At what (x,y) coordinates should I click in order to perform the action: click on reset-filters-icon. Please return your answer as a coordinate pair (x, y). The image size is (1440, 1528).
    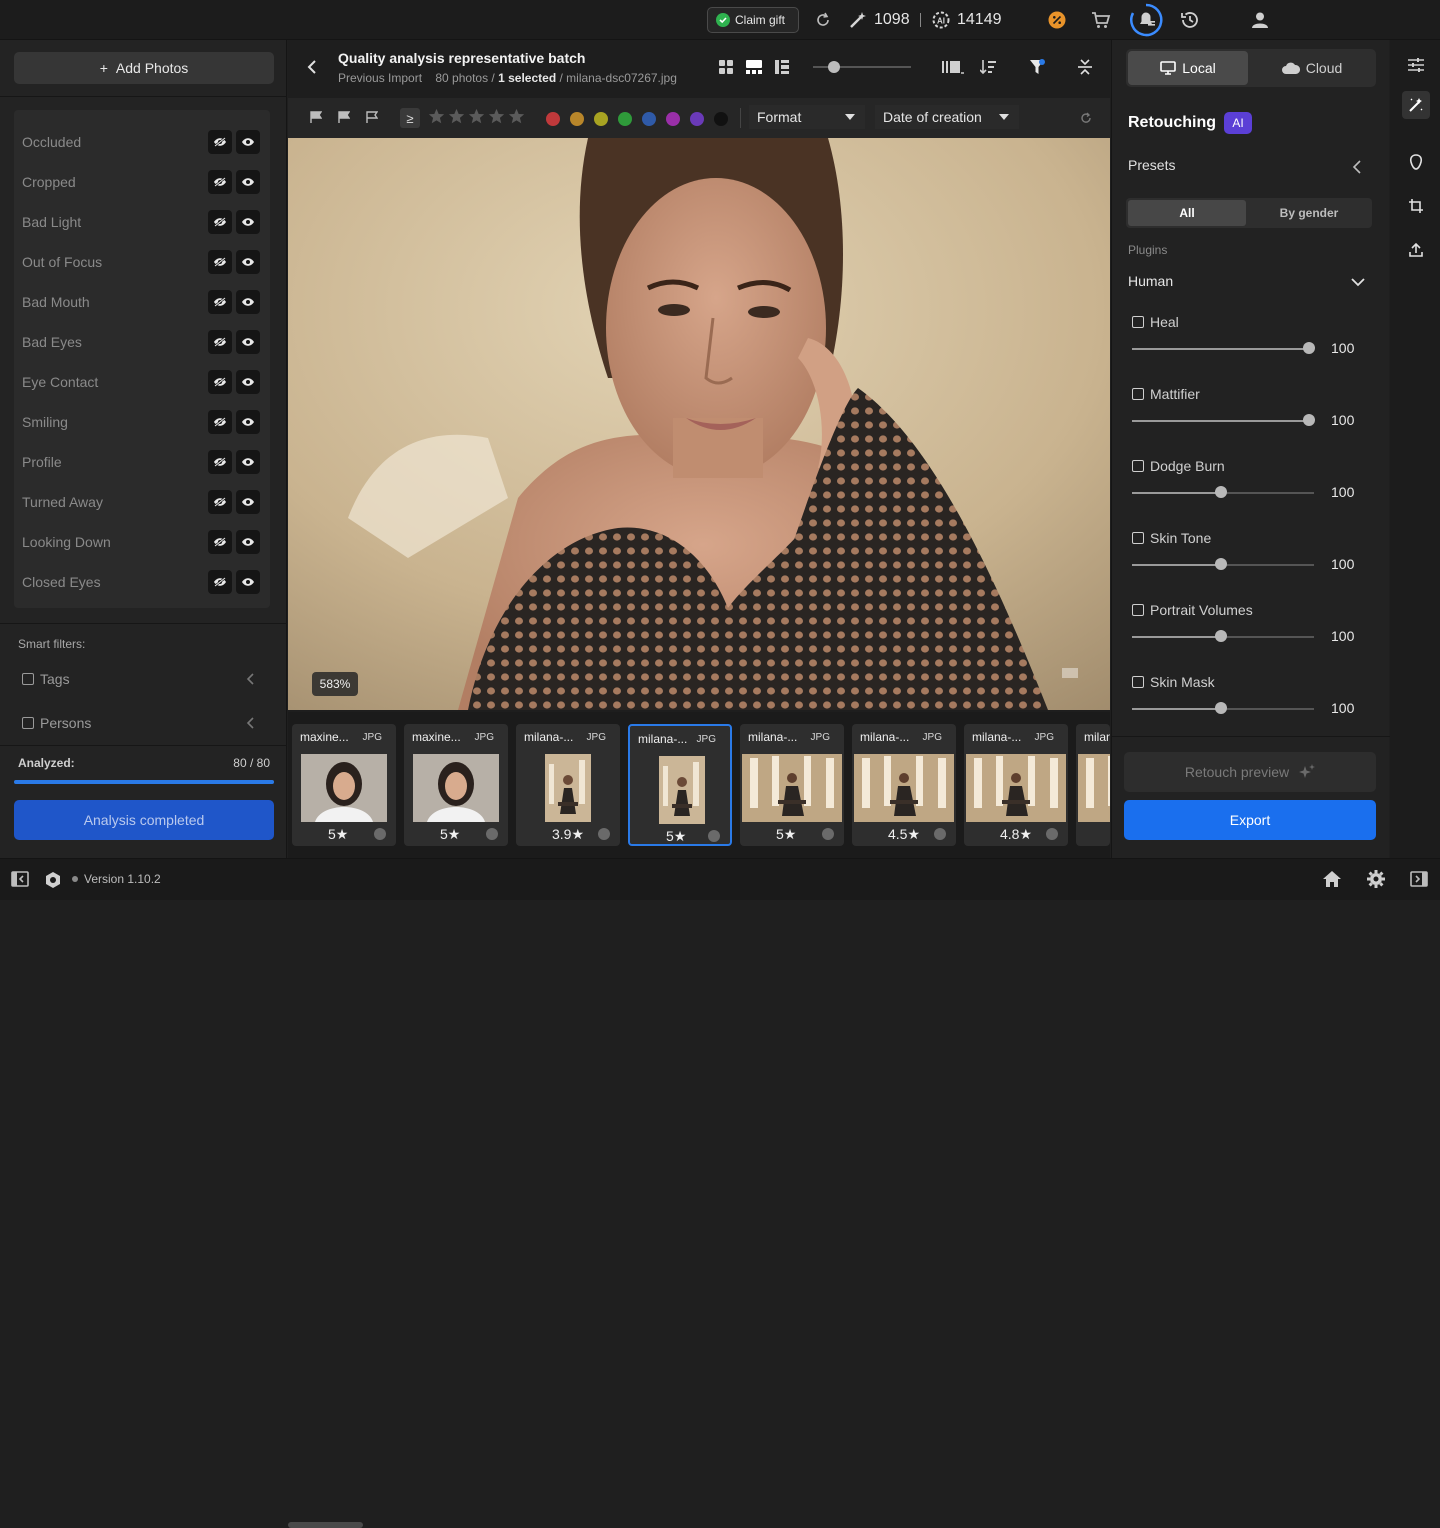
    Looking at the image, I should click on (1086, 118).